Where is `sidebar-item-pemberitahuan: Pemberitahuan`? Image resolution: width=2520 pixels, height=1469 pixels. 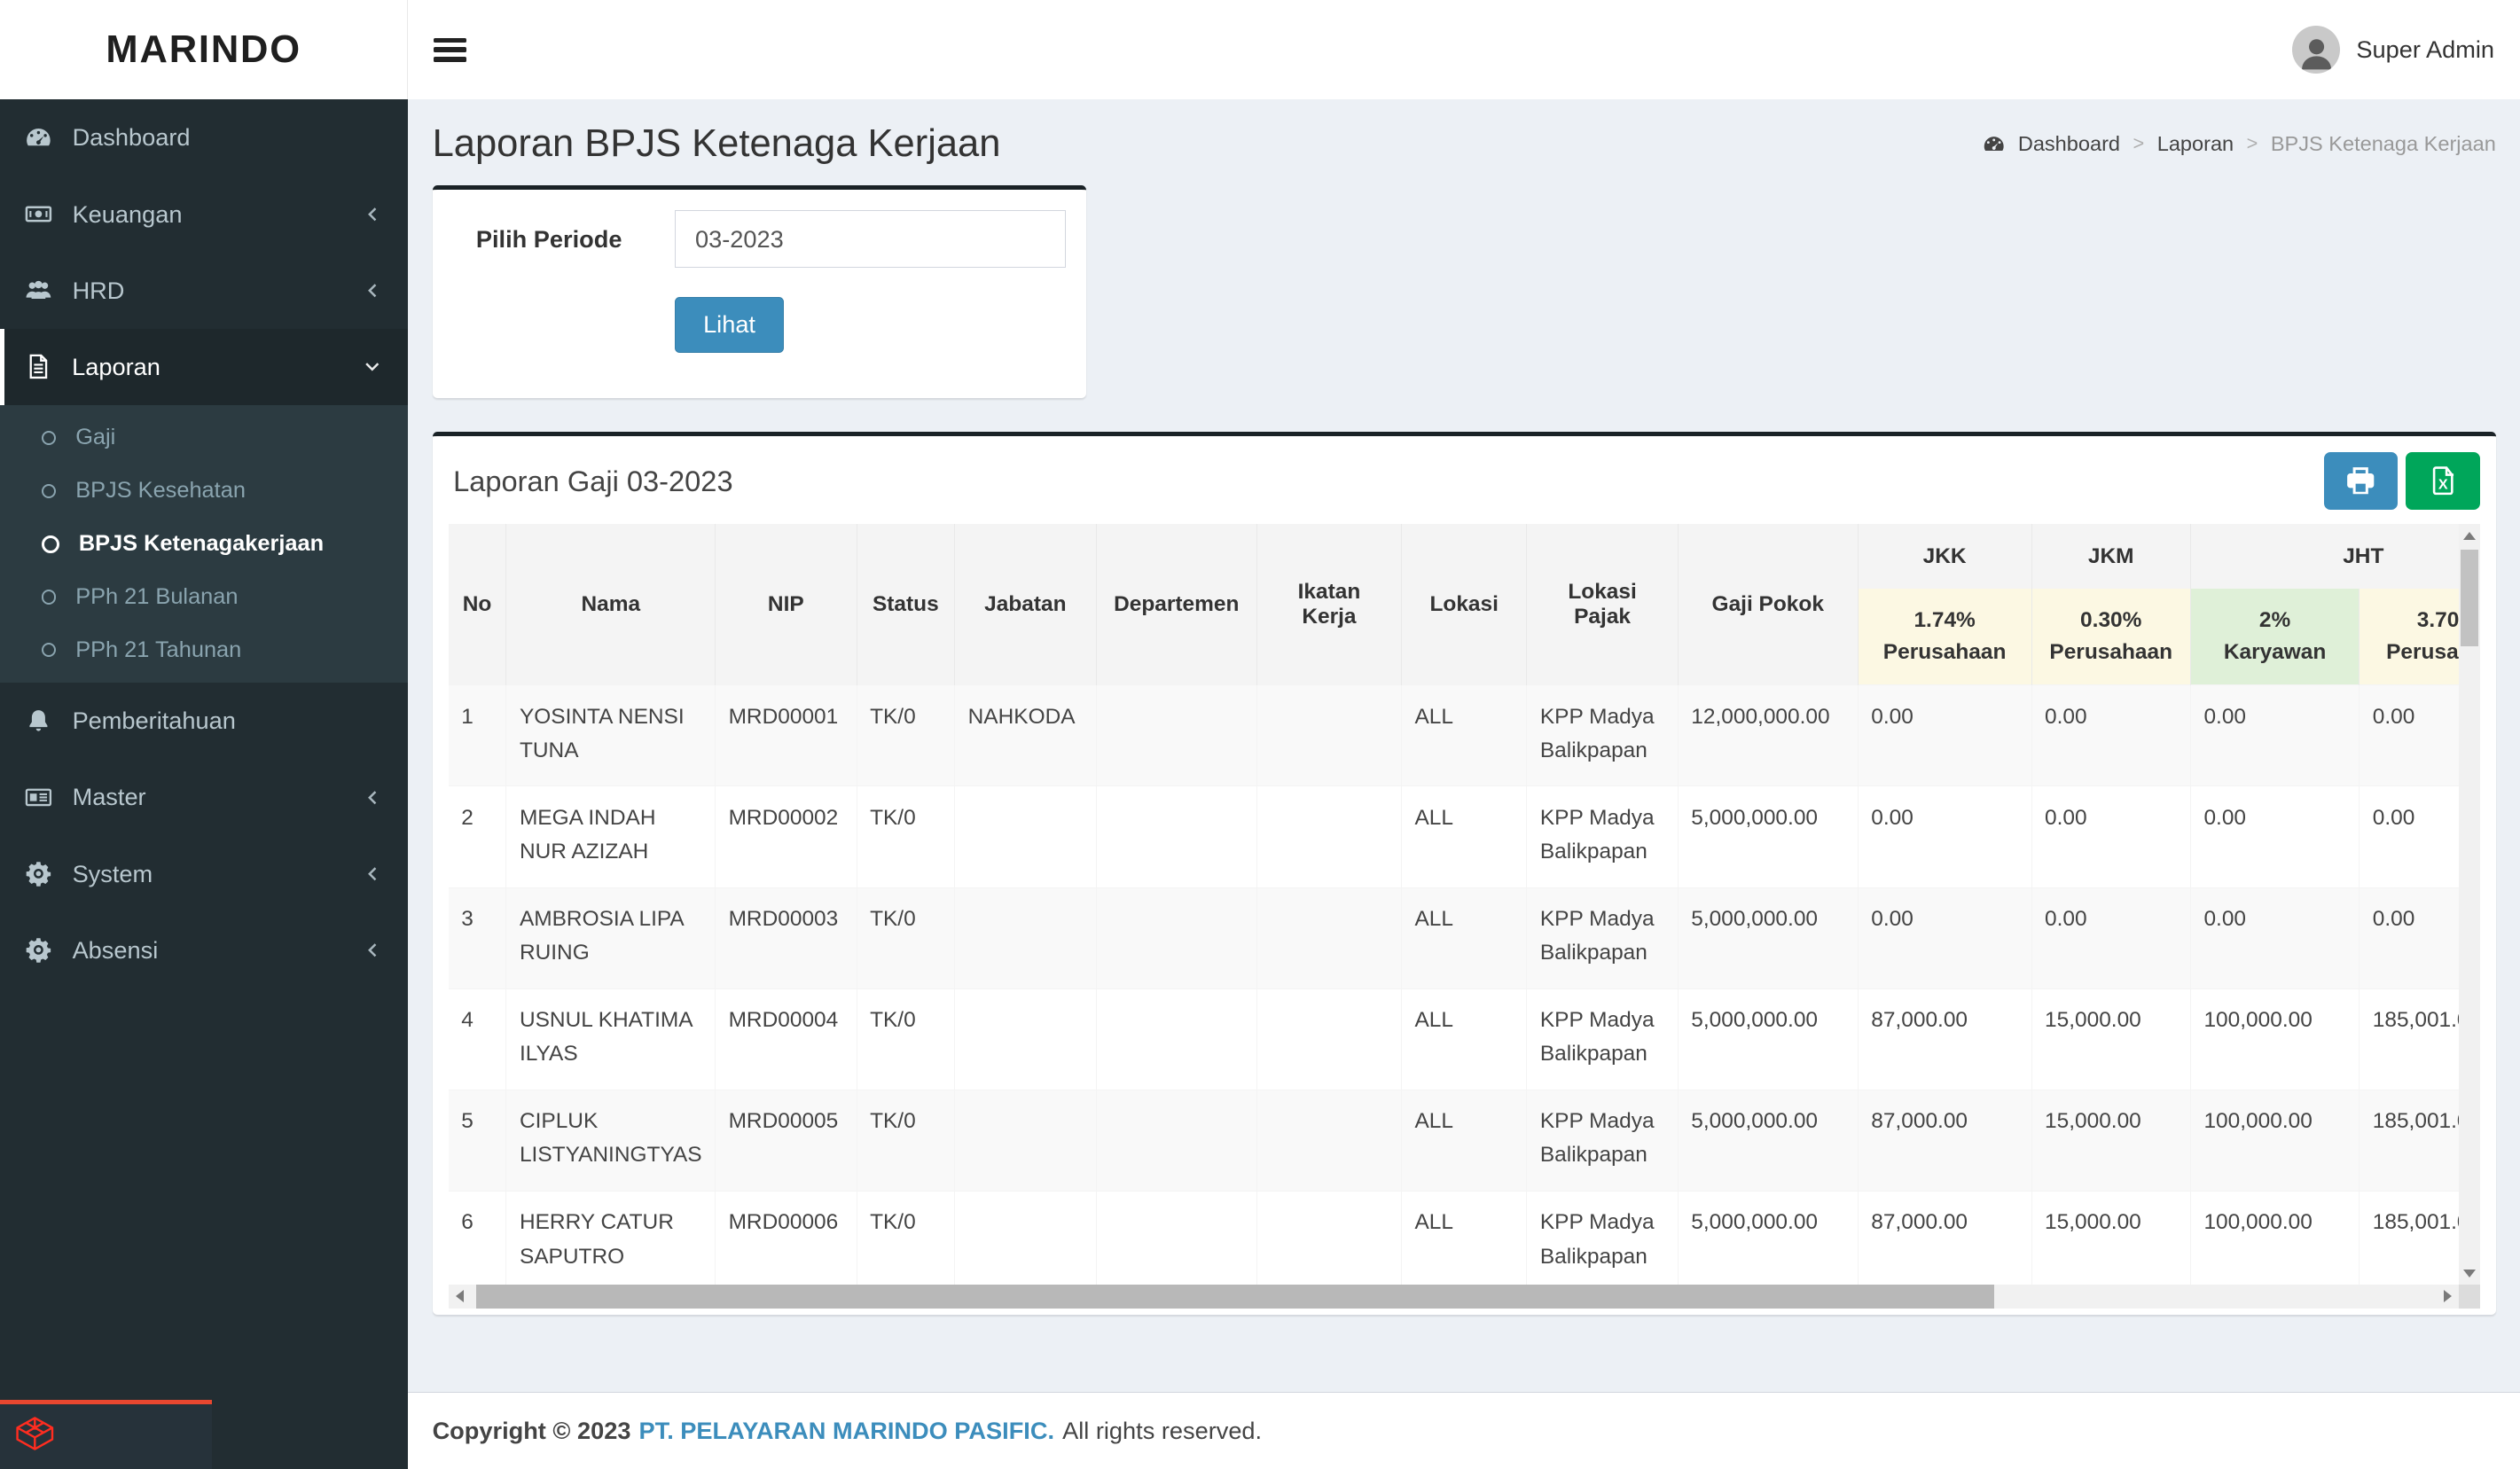
sidebar-item-pemberitahuan: Pemberitahuan is located at coordinates (204, 721).